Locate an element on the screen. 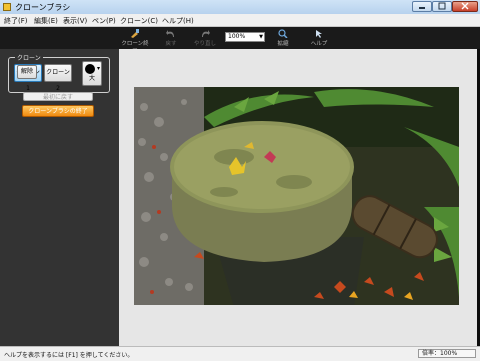 The width and height of the screenshot is (480, 361). minimize-button is located at coordinates (422, 6).